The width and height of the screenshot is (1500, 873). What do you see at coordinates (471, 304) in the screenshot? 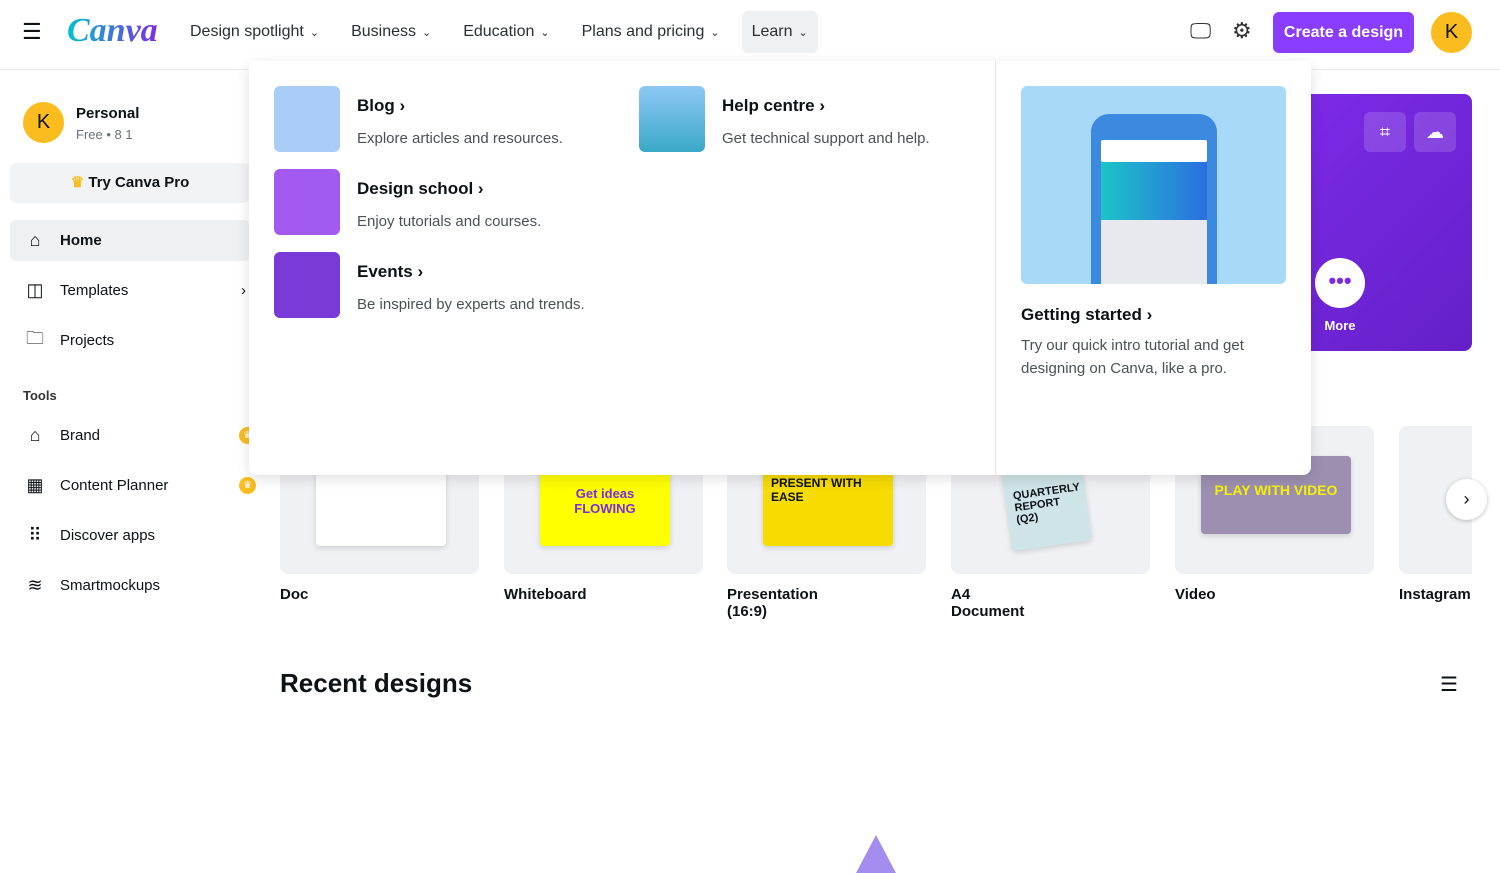
I see `menu-item-desc: Be inspired by experts and trends.` at bounding box center [471, 304].